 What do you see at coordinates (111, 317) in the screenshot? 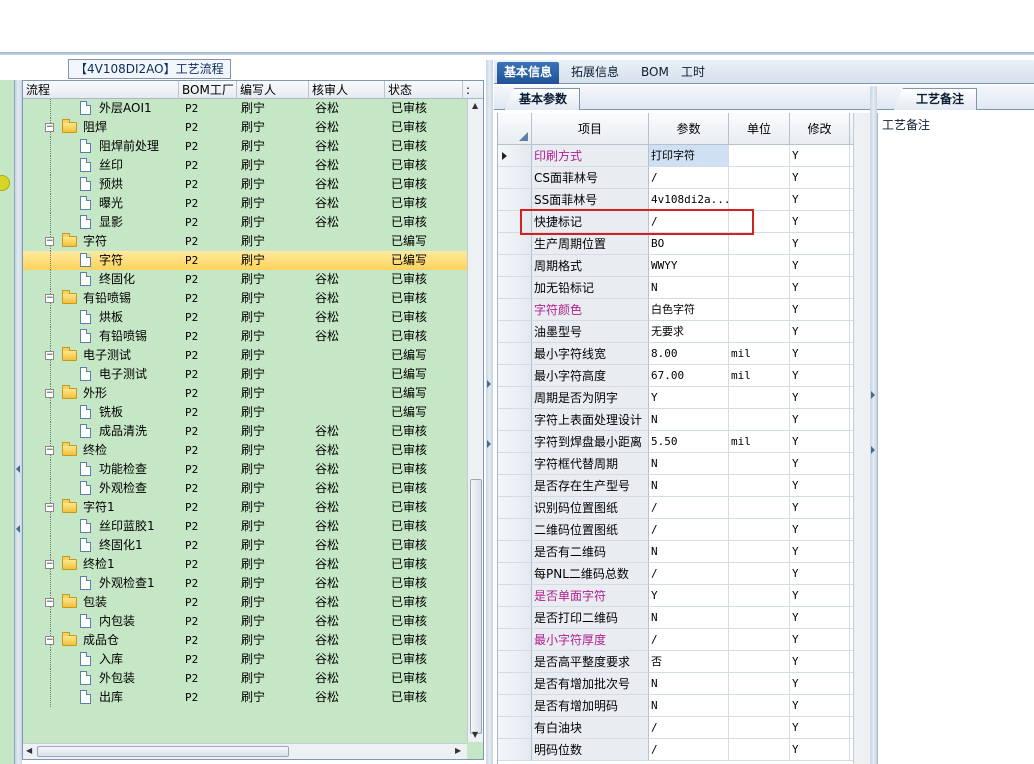
I see `tree-node-label: 烘板` at bounding box center [111, 317].